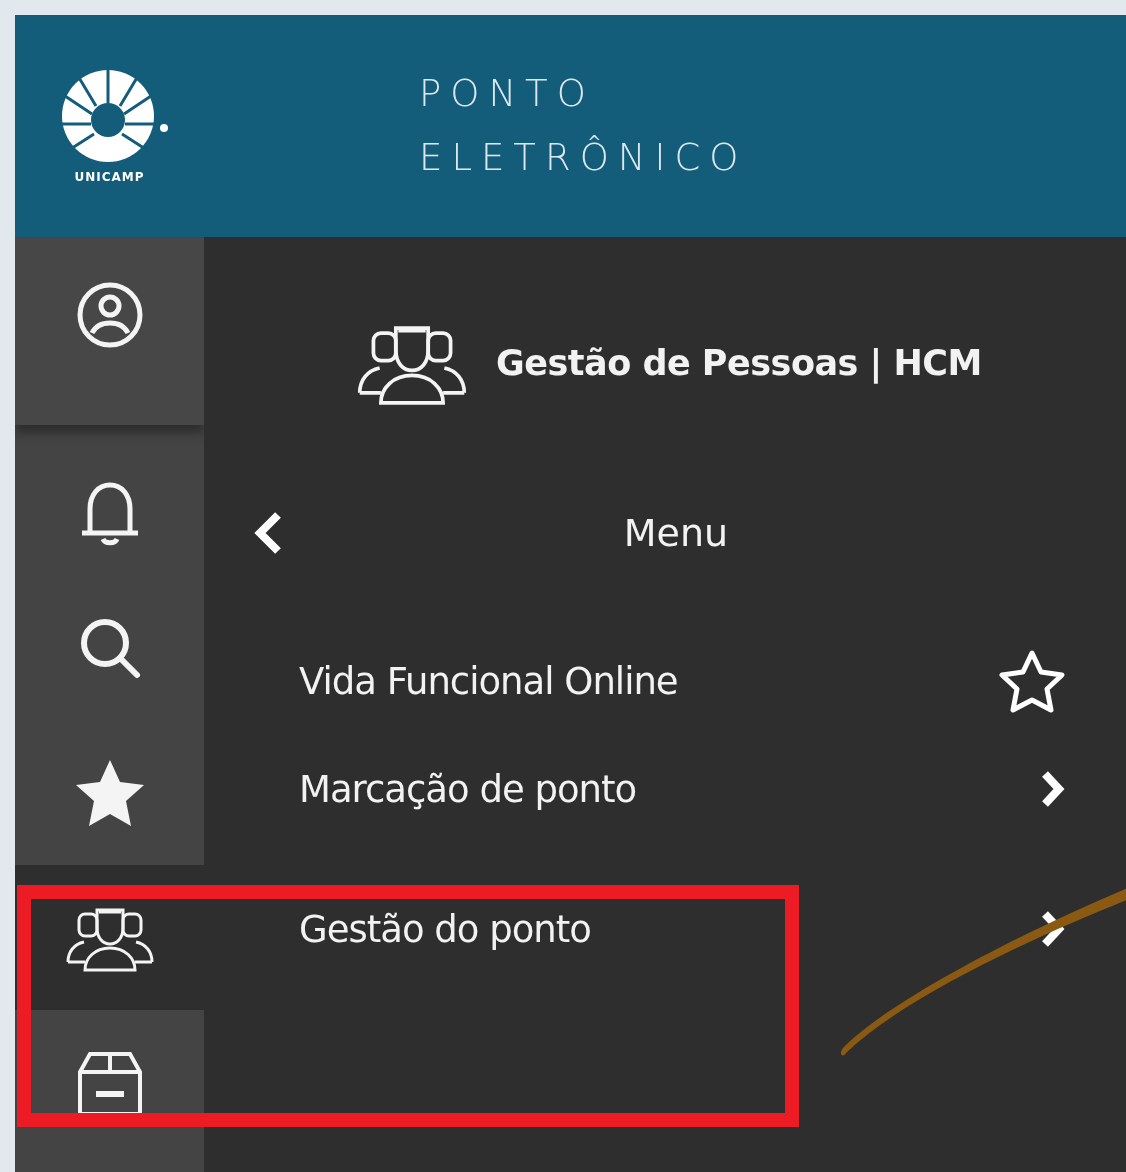  What do you see at coordinates (109, 315) in the screenshot?
I see `user-circle-icon` at bounding box center [109, 315].